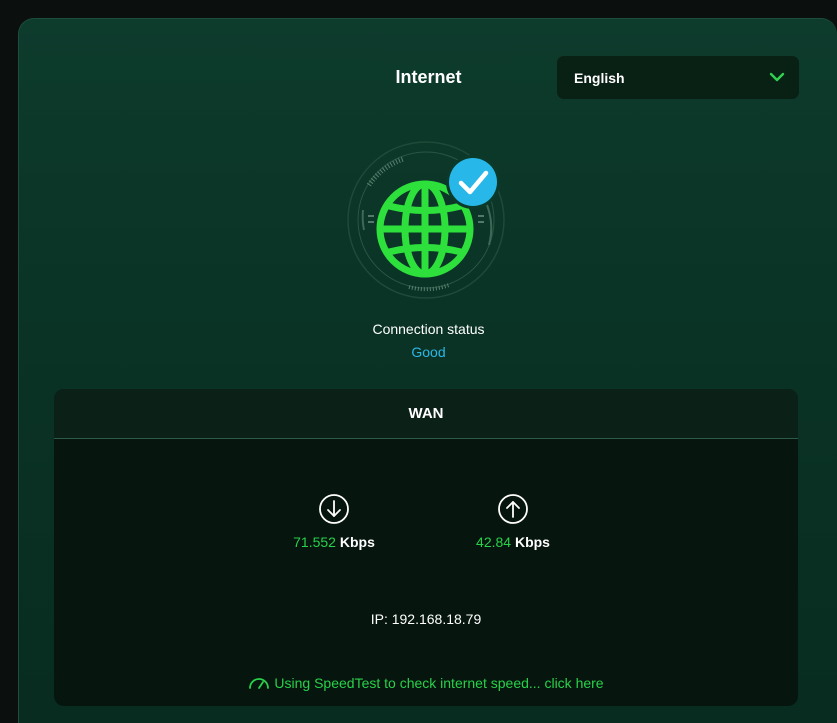 The height and width of the screenshot is (723, 837). I want to click on upload-speed-unit: Kbps, so click(532, 542).